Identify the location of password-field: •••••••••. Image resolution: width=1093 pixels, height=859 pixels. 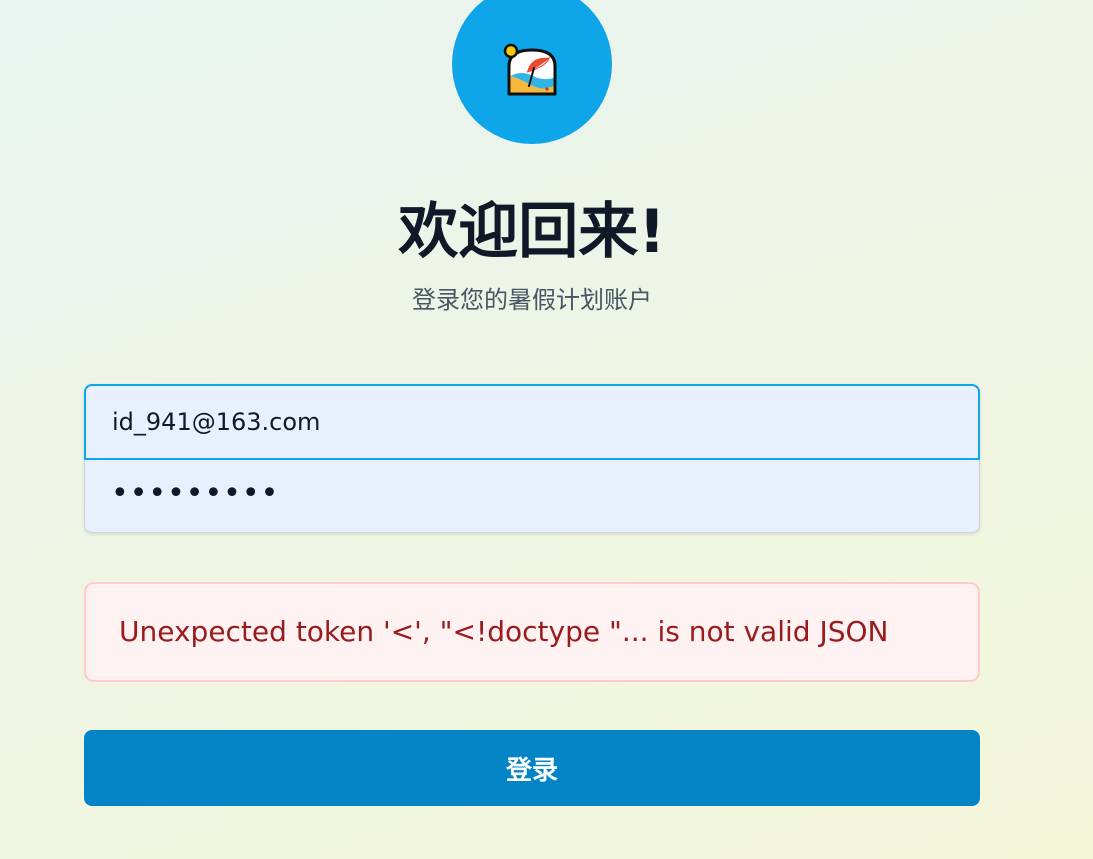
(532, 496).